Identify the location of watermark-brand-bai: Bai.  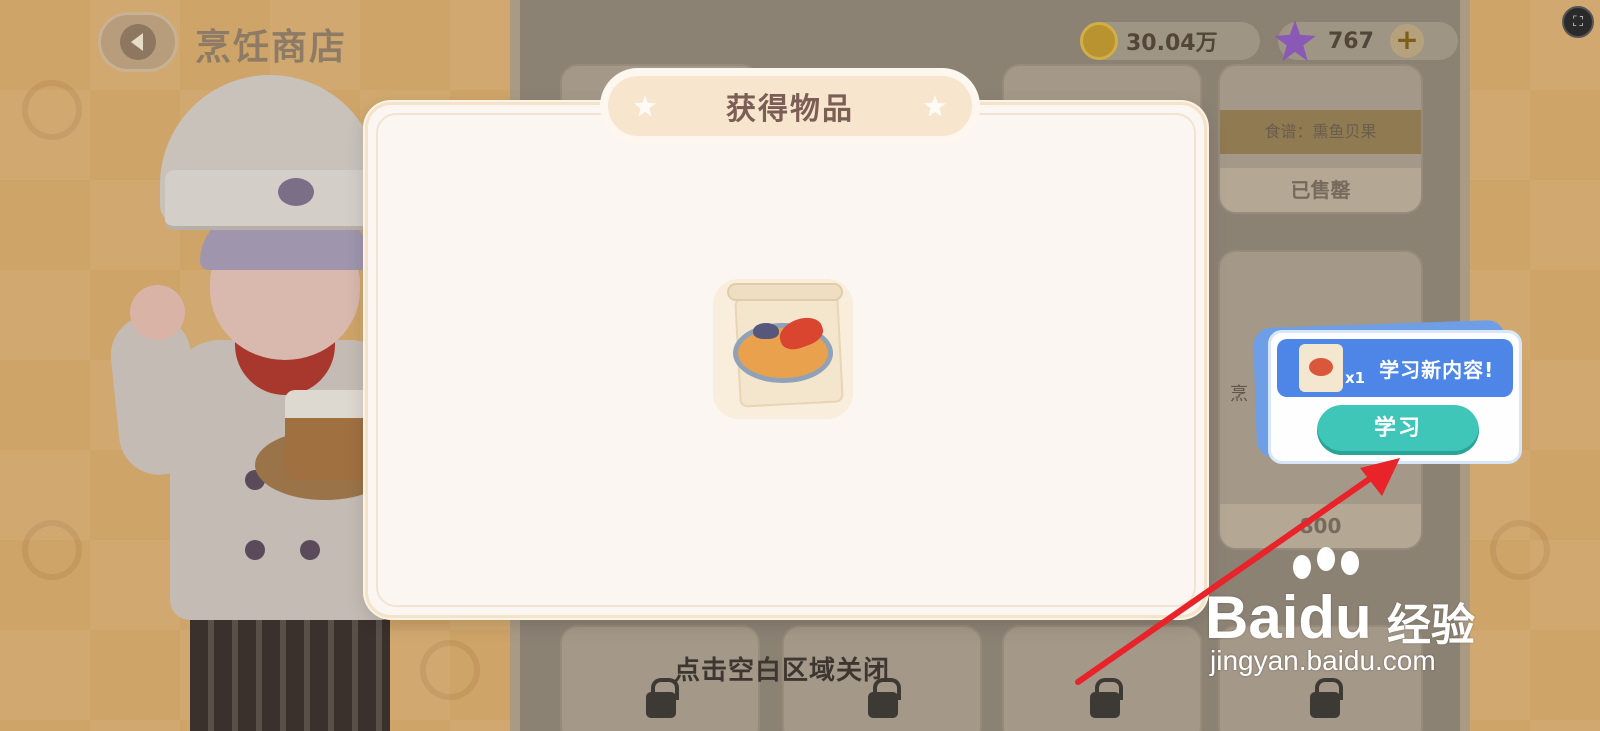
(1252, 617).